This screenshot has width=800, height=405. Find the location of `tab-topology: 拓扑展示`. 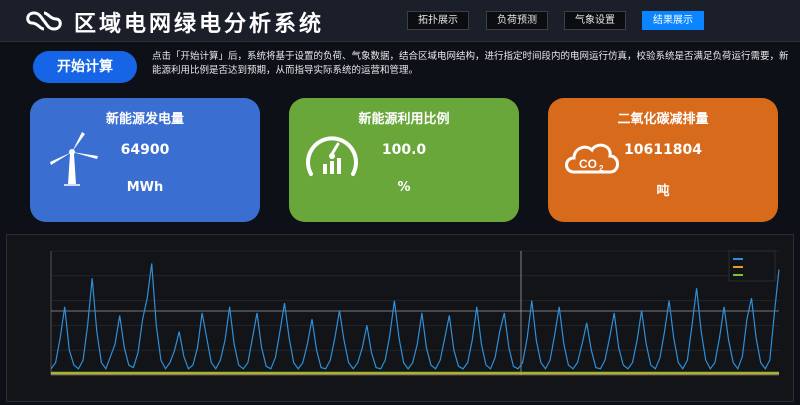

tab-topology: 拓扑展示 is located at coordinates (438, 20).